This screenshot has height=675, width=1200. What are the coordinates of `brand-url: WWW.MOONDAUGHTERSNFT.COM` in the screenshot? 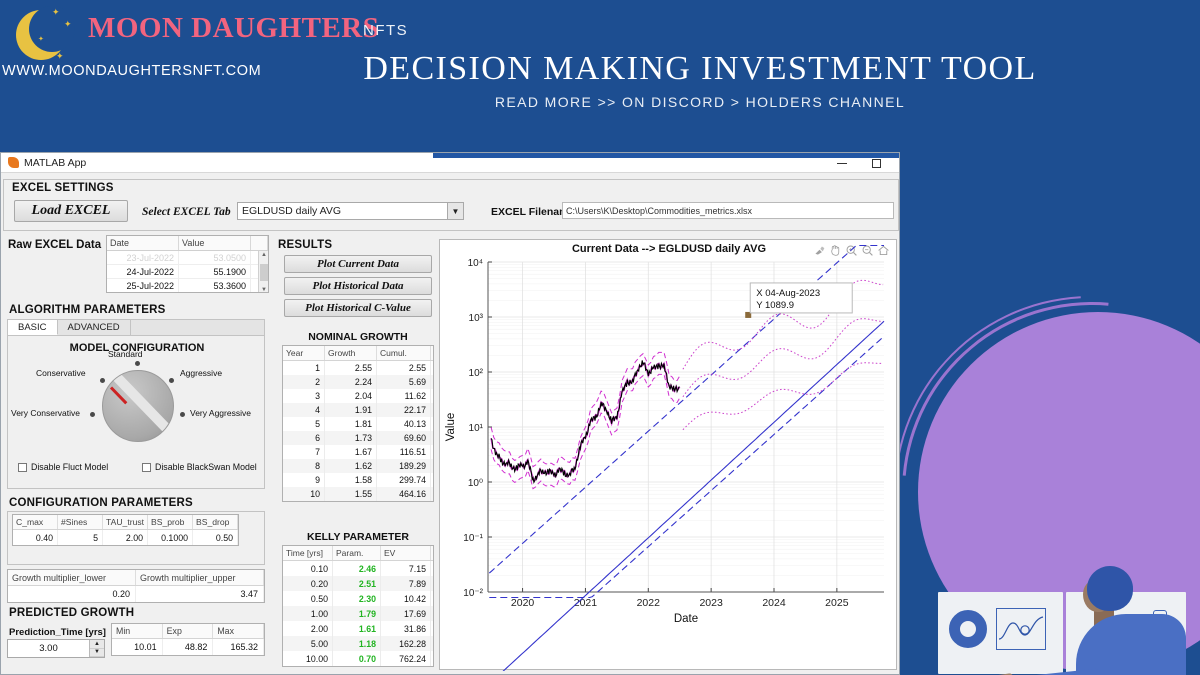 It's located at (132, 71).